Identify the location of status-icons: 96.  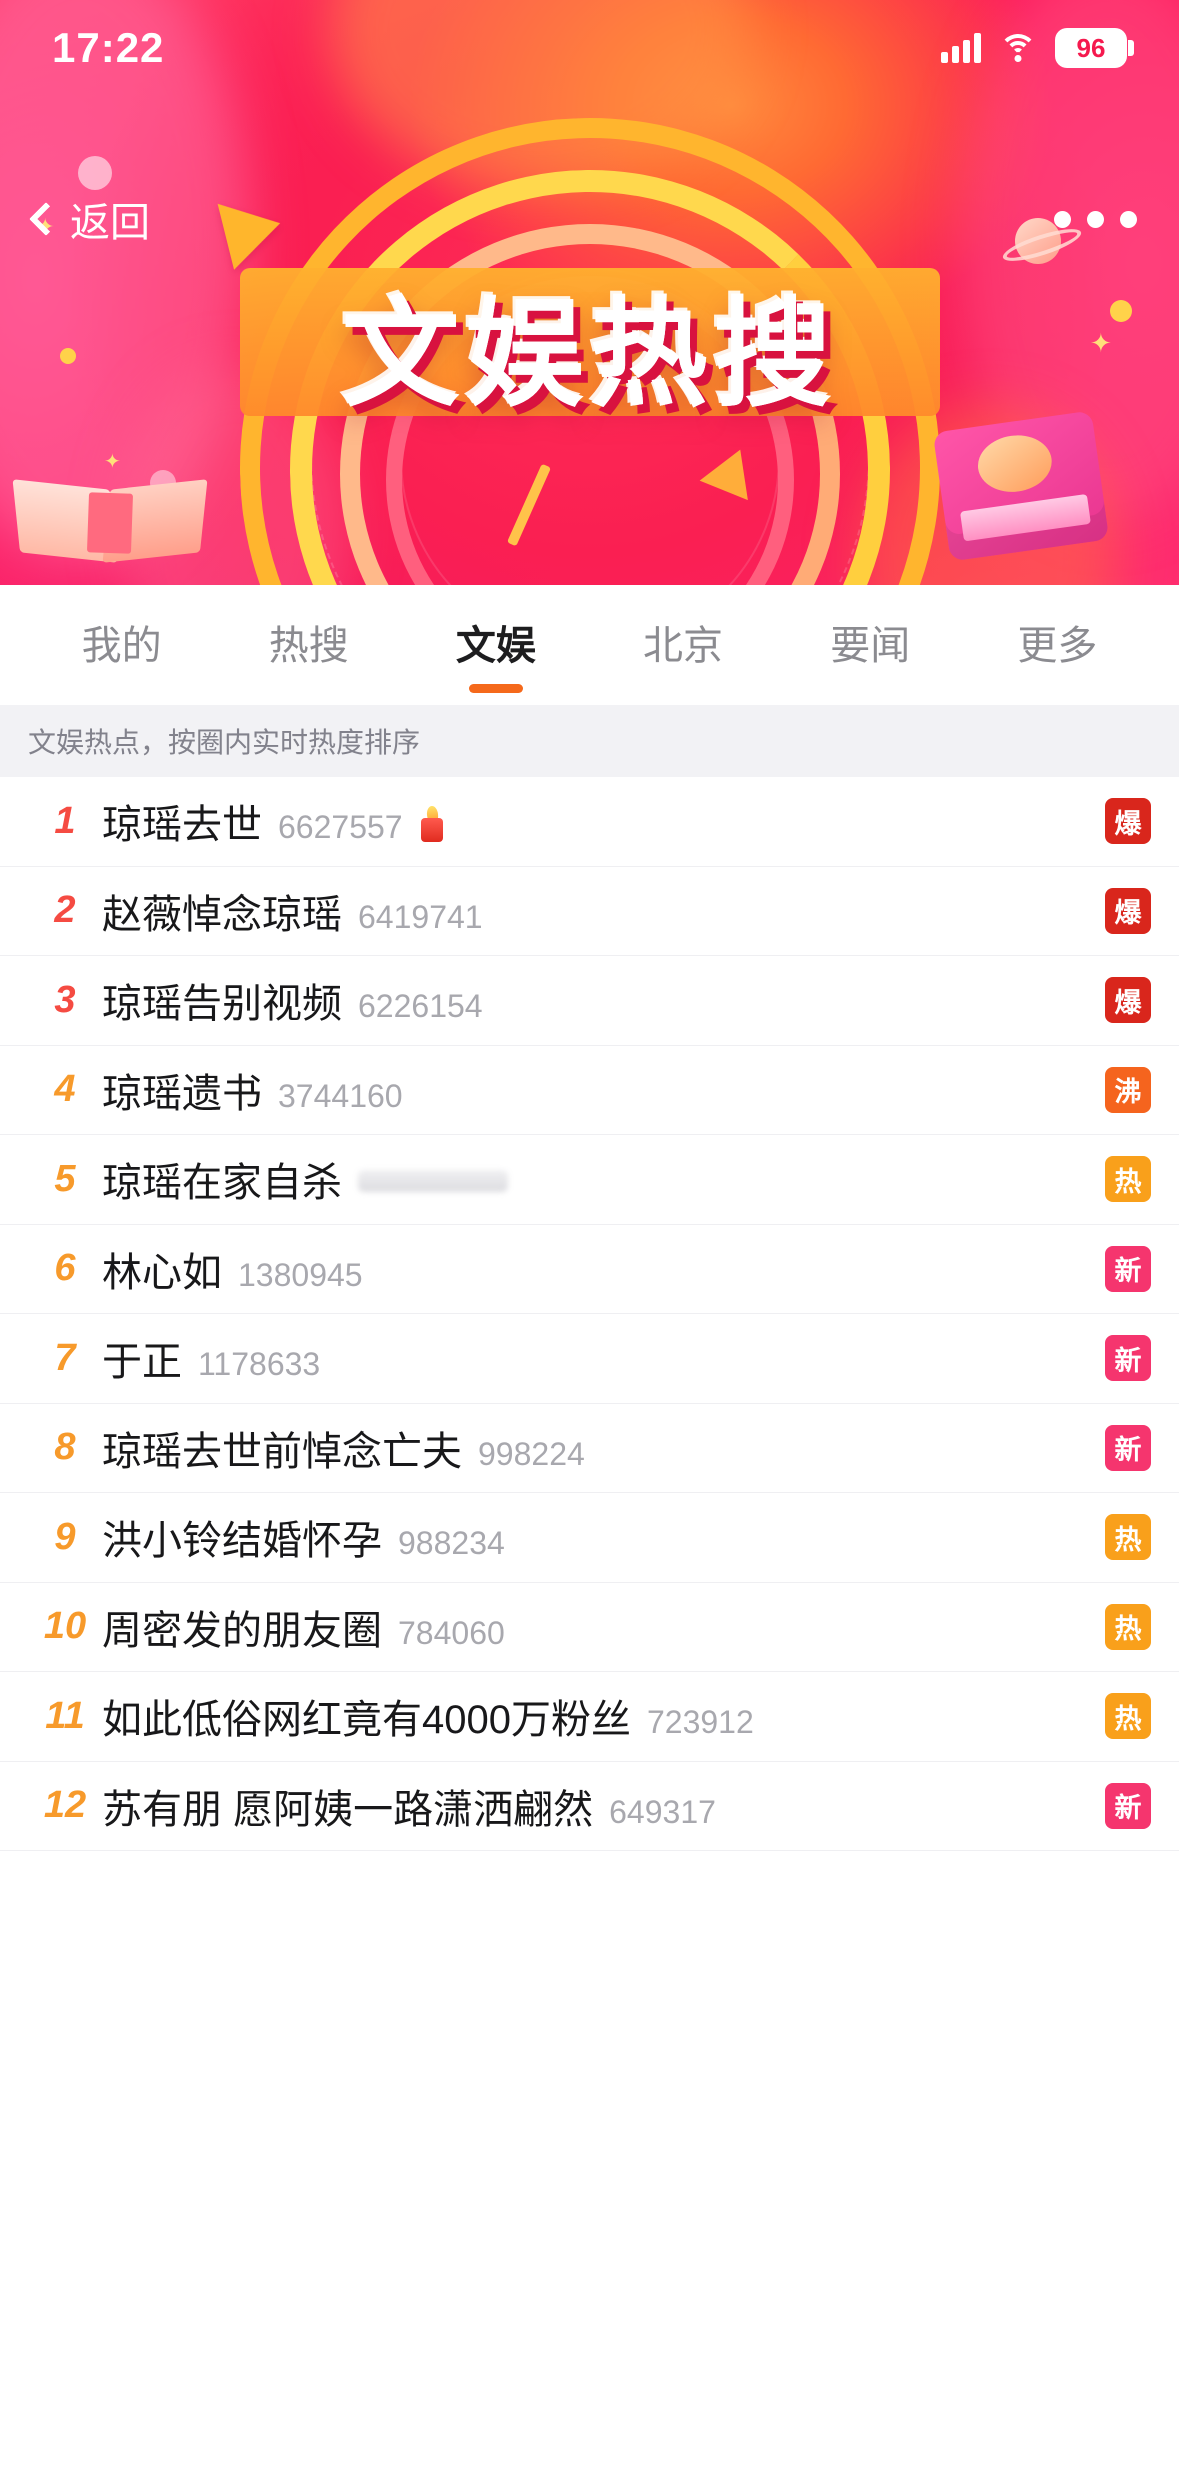
(1037, 48).